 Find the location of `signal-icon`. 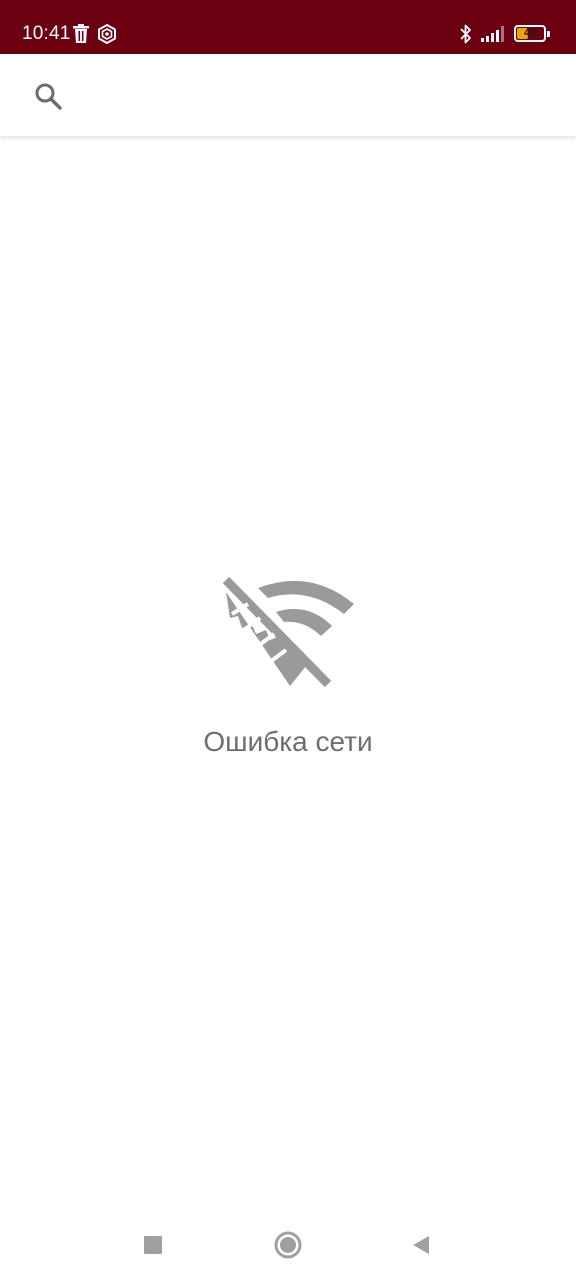

signal-icon is located at coordinates (494, 37).